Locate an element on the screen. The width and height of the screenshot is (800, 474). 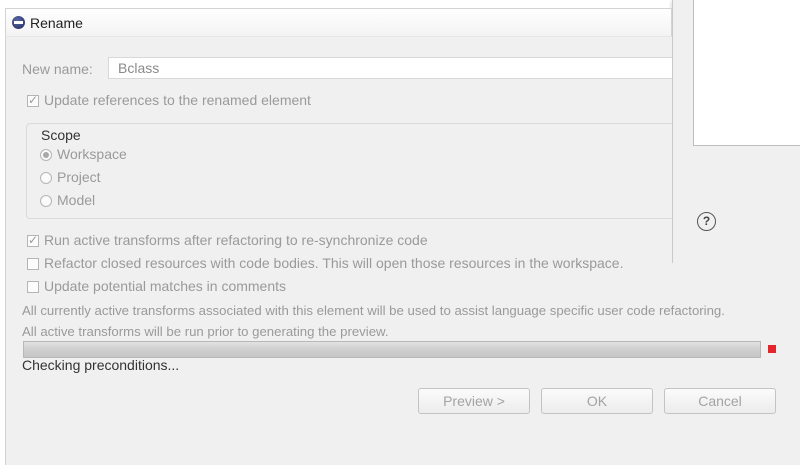
new-name-label: New name: is located at coordinates (57, 69).